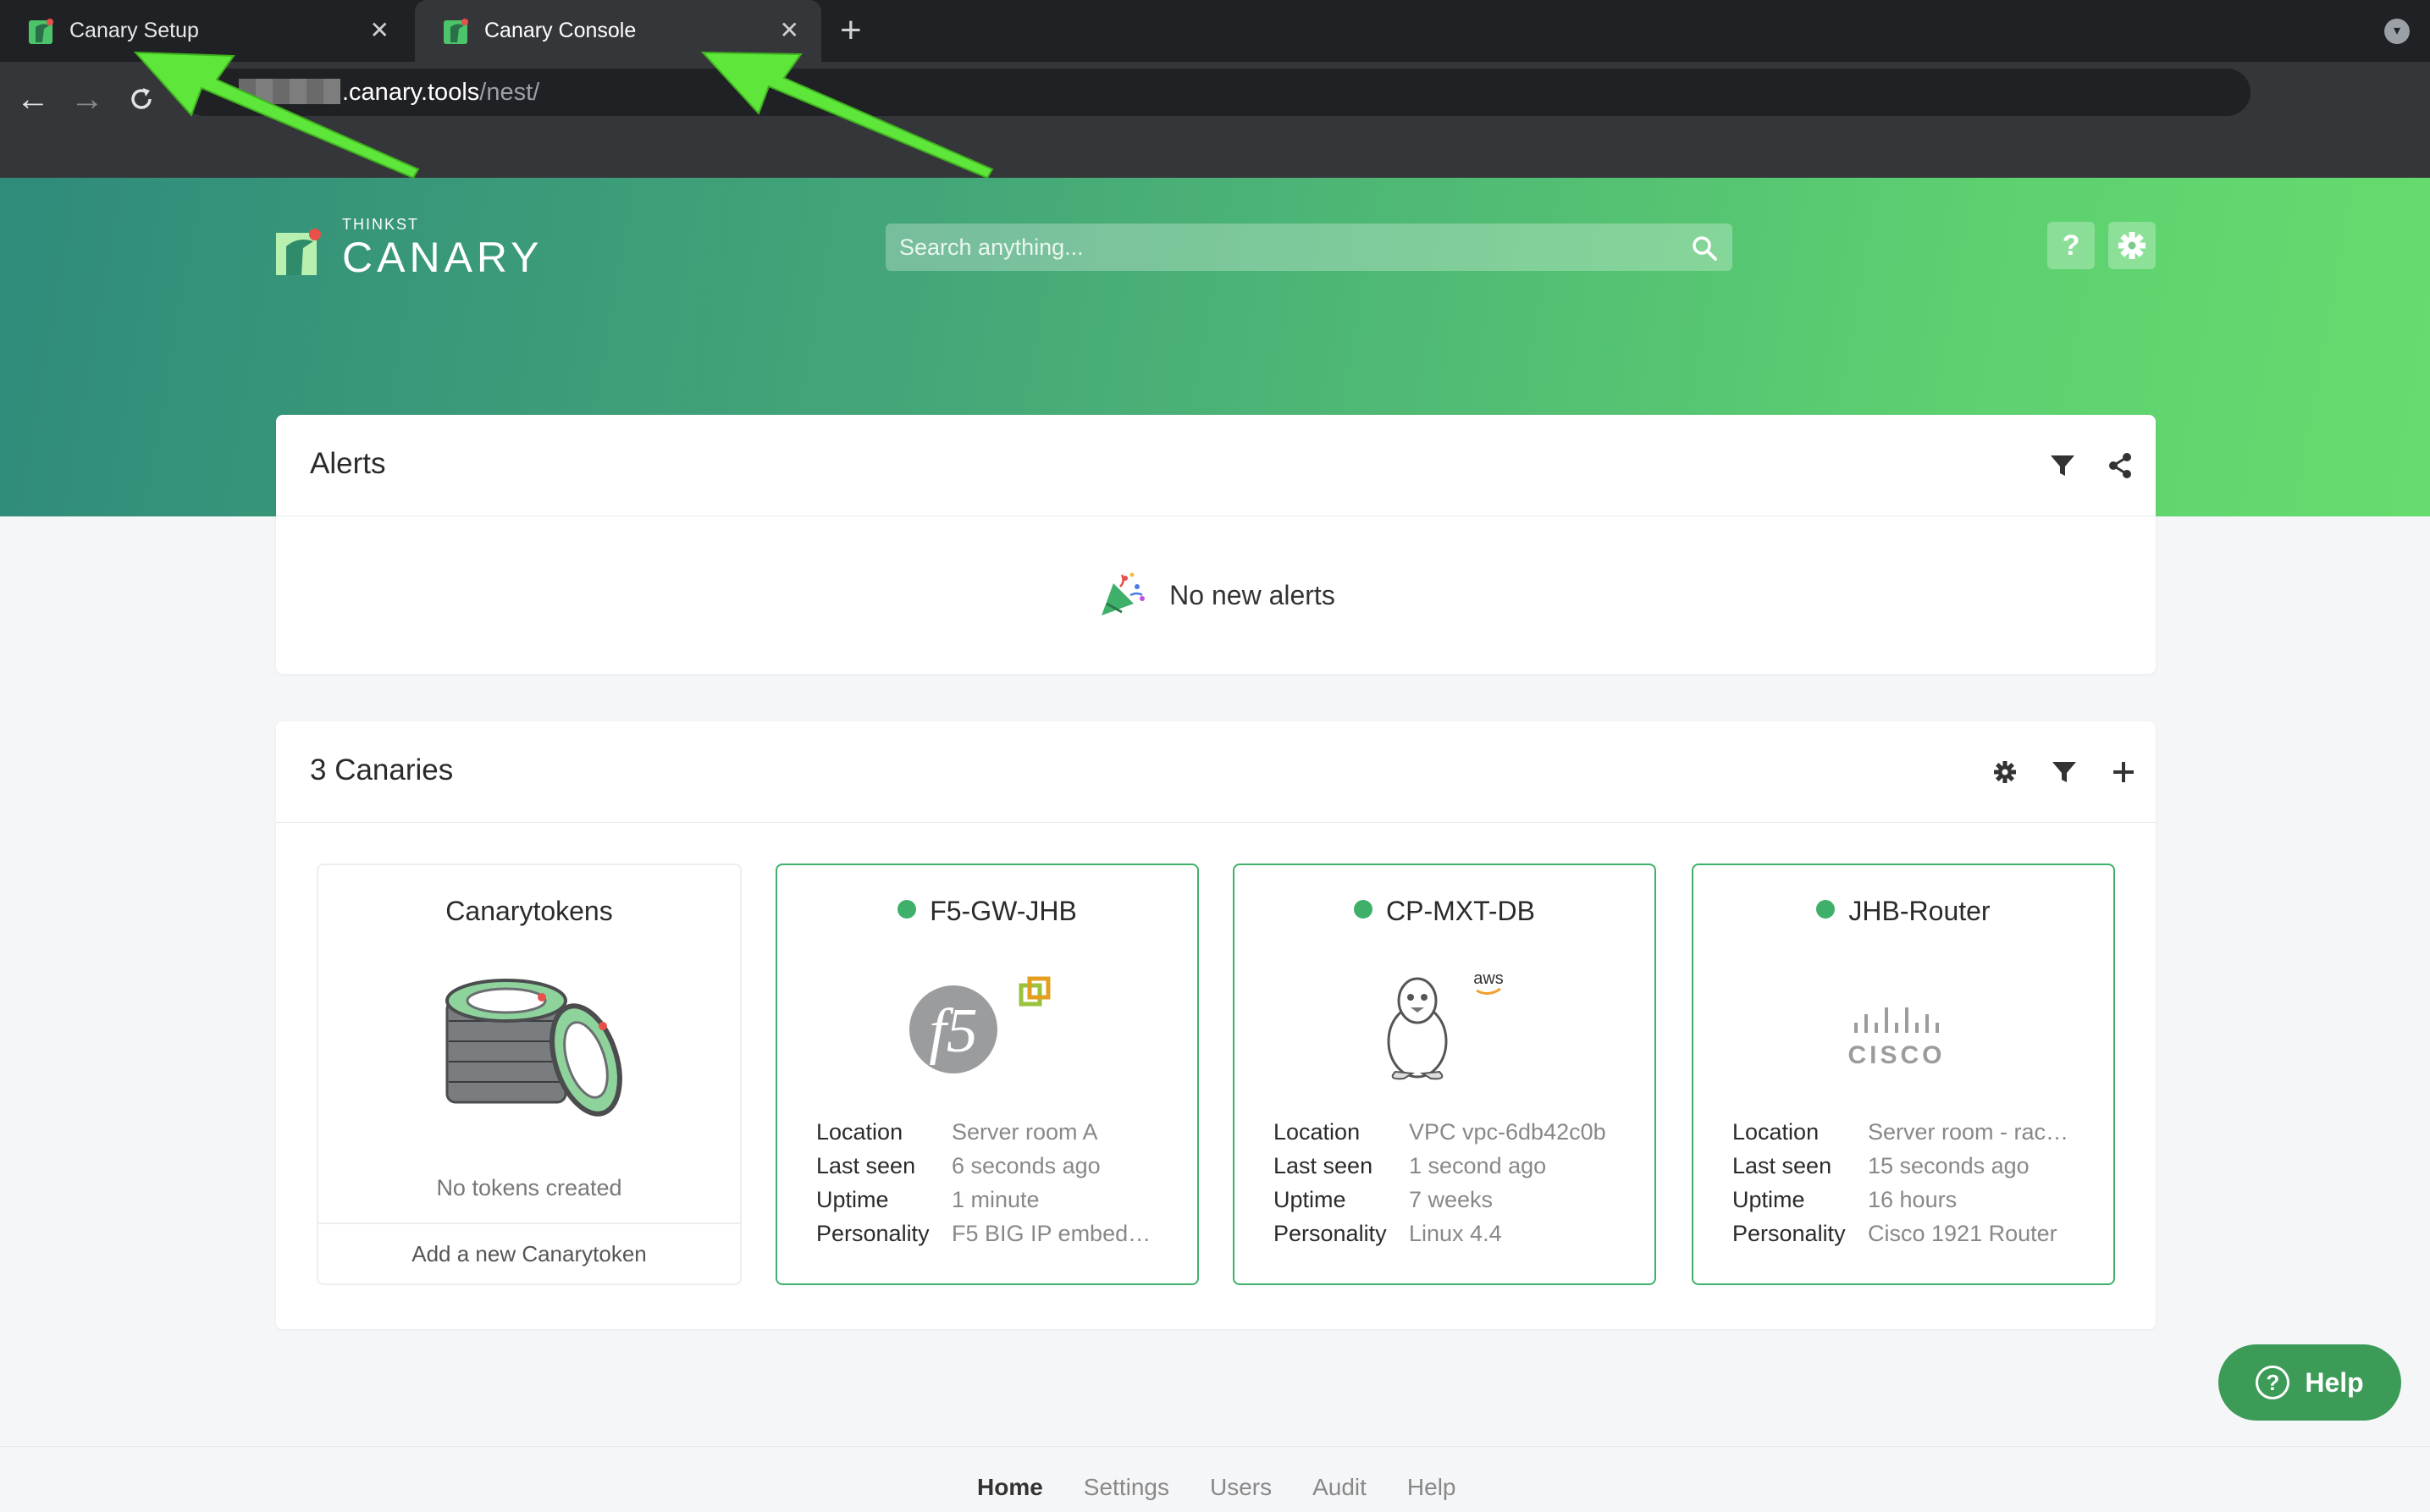  What do you see at coordinates (1384, 1199) in the screenshot?
I see `uptime-row: Uptime 7 weeks` at bounding box center [1384, 1199].